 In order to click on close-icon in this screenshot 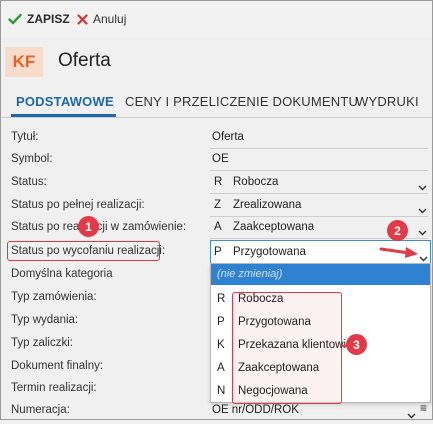, I will do `click(82, 19)`.